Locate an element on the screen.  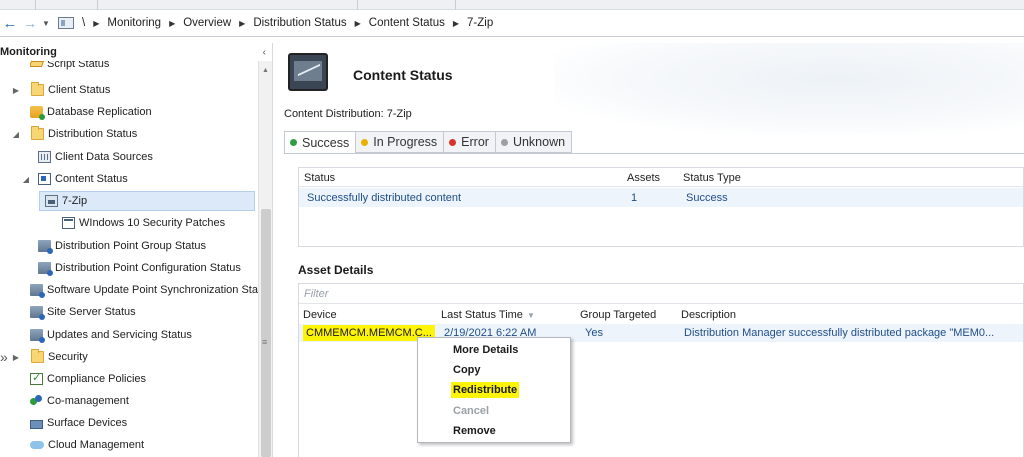
navigation-scrollbar: ▲ ≡ is located at coordinates (265, 259).